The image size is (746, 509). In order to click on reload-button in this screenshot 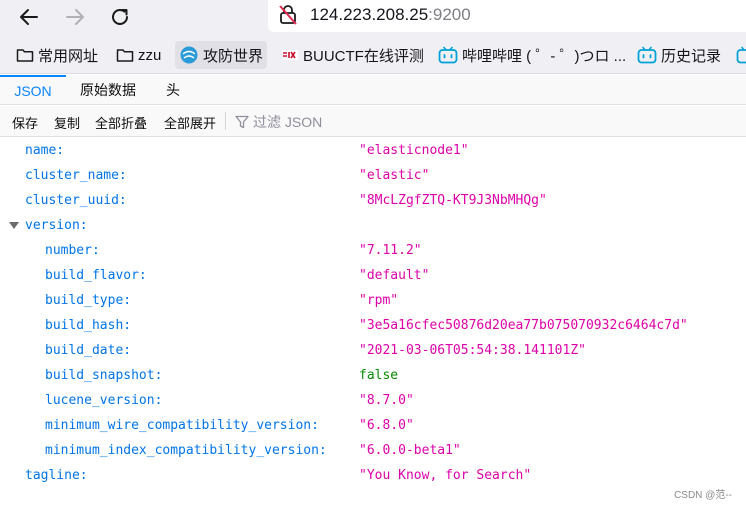, I will do `click(120, 17)`.